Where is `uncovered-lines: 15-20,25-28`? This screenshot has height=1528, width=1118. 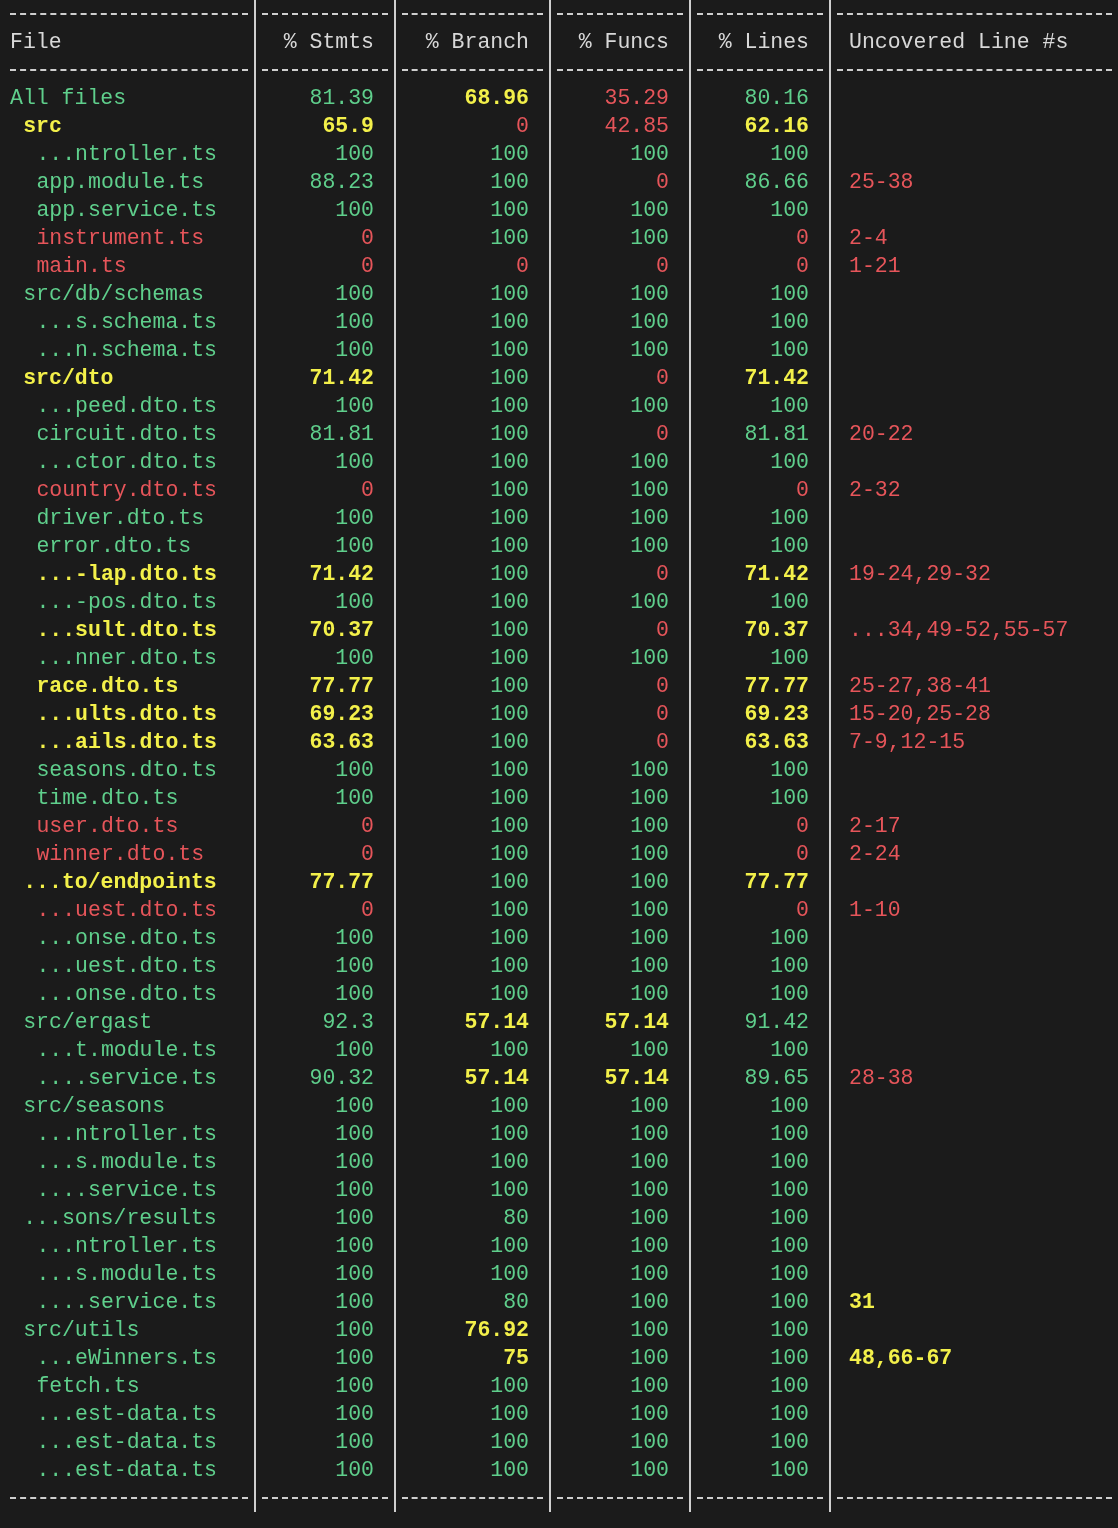
uncovered-lines: 15-20,25-28 is located at coordinates (920, 714).